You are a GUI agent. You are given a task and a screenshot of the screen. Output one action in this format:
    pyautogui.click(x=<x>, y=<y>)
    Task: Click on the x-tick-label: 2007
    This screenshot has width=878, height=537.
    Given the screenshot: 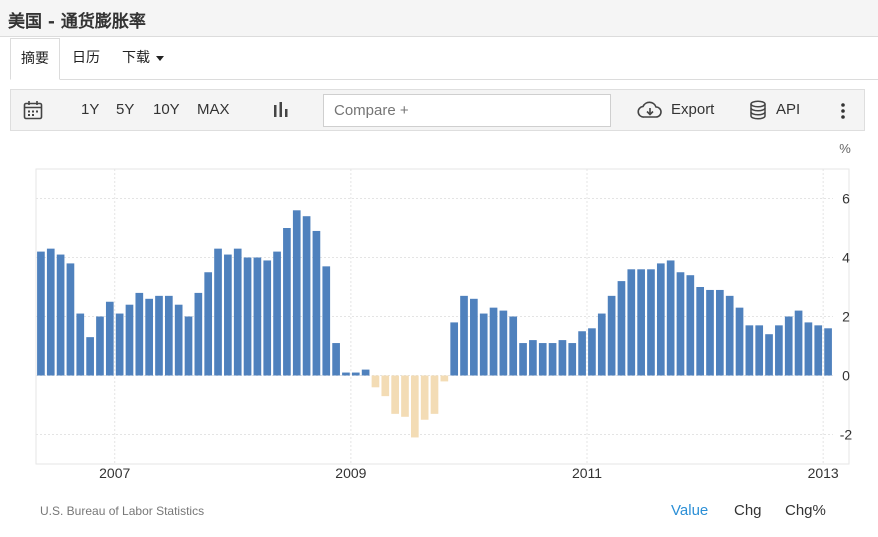 What is the action you would take?
    pyautogui.click(x=114, y=473)
    